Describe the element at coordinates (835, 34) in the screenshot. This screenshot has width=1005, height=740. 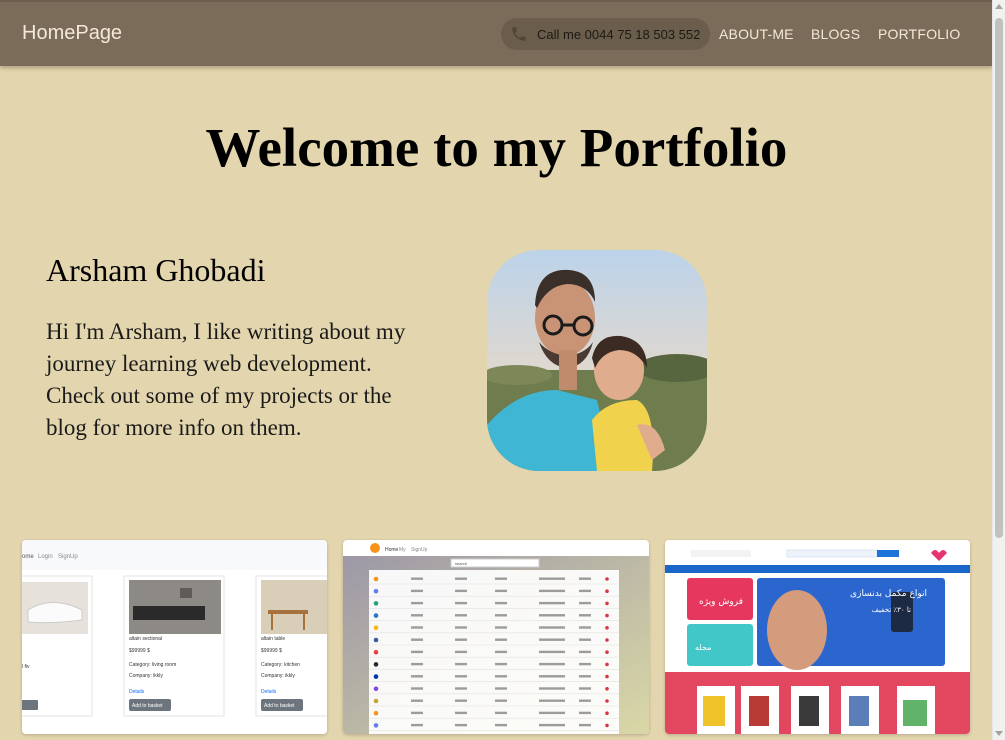
I see `nav-blogs-link: BLOGS` at that location.